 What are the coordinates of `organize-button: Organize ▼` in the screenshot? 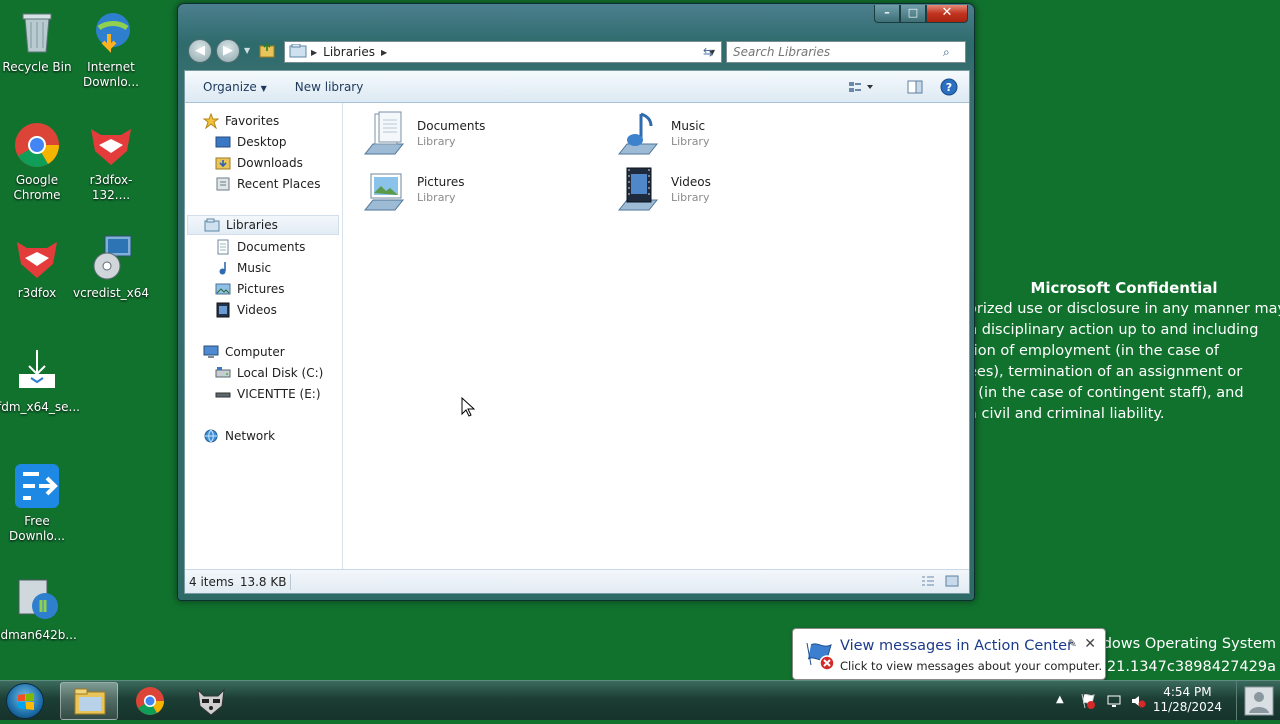 It's located at (233, 87).